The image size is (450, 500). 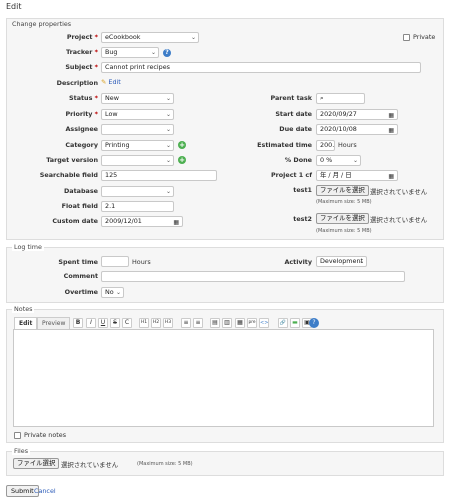 I want to click on custom-date-input: 2009/12/01 ▦, so click(x=142, y=221).